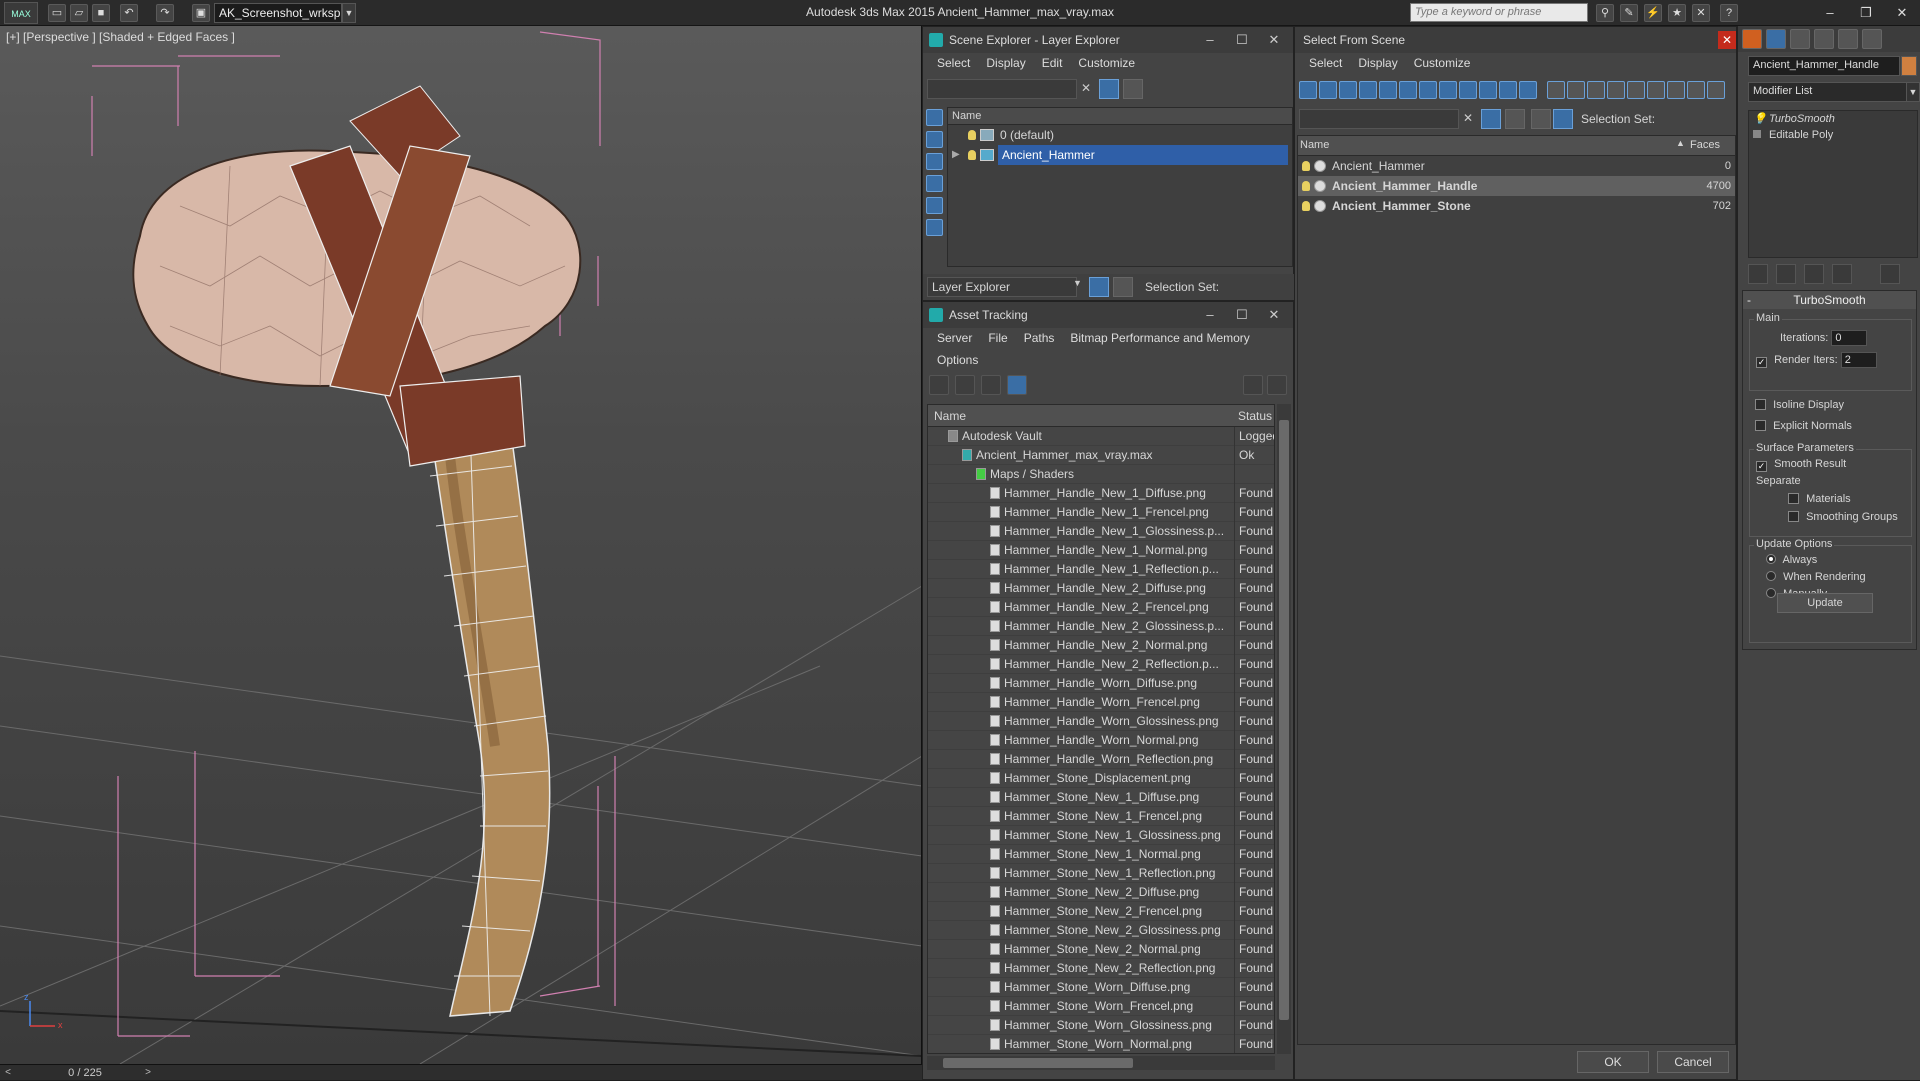 This screenshot has width=1920, height=1081. What do you see at coordinates (1653, 13) in the screenshot?
I see `subscription-icon: ⚡` at bounding box center [1653, 13].